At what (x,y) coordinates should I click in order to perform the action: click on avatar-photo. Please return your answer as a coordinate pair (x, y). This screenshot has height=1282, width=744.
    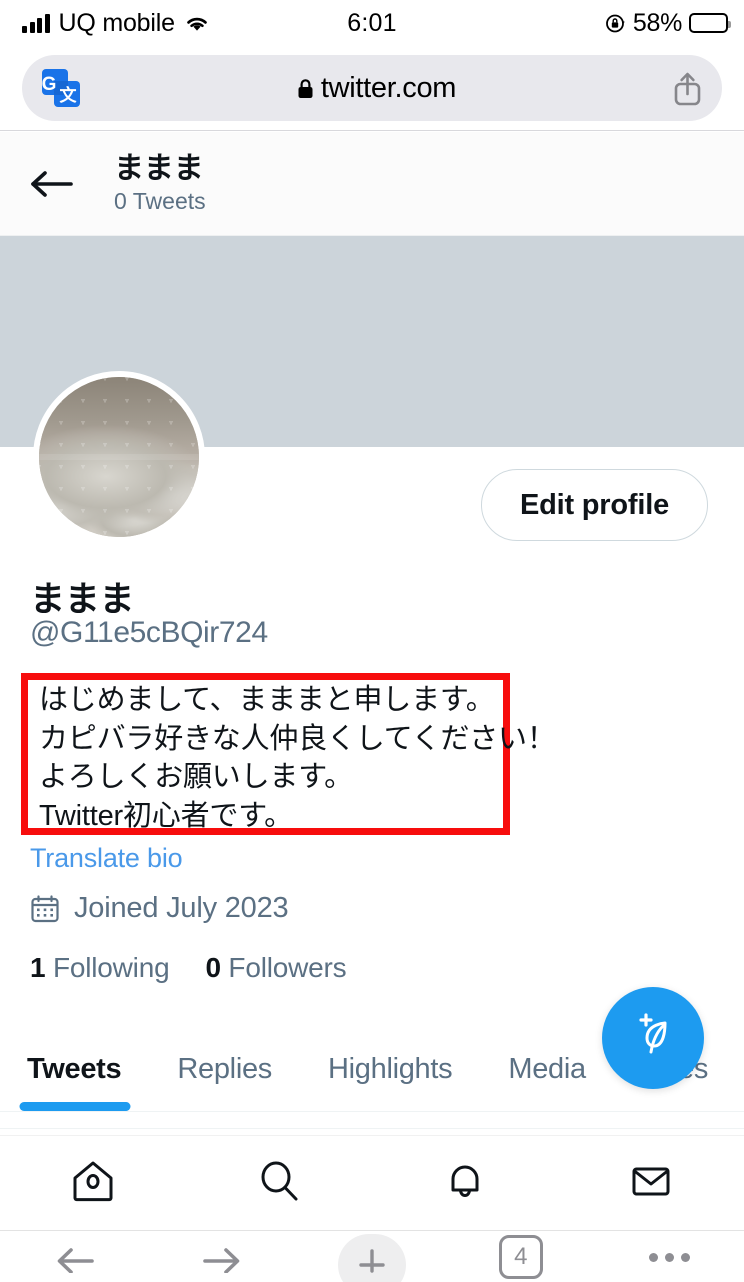
    Looking at the image, I should click on (119, 457).